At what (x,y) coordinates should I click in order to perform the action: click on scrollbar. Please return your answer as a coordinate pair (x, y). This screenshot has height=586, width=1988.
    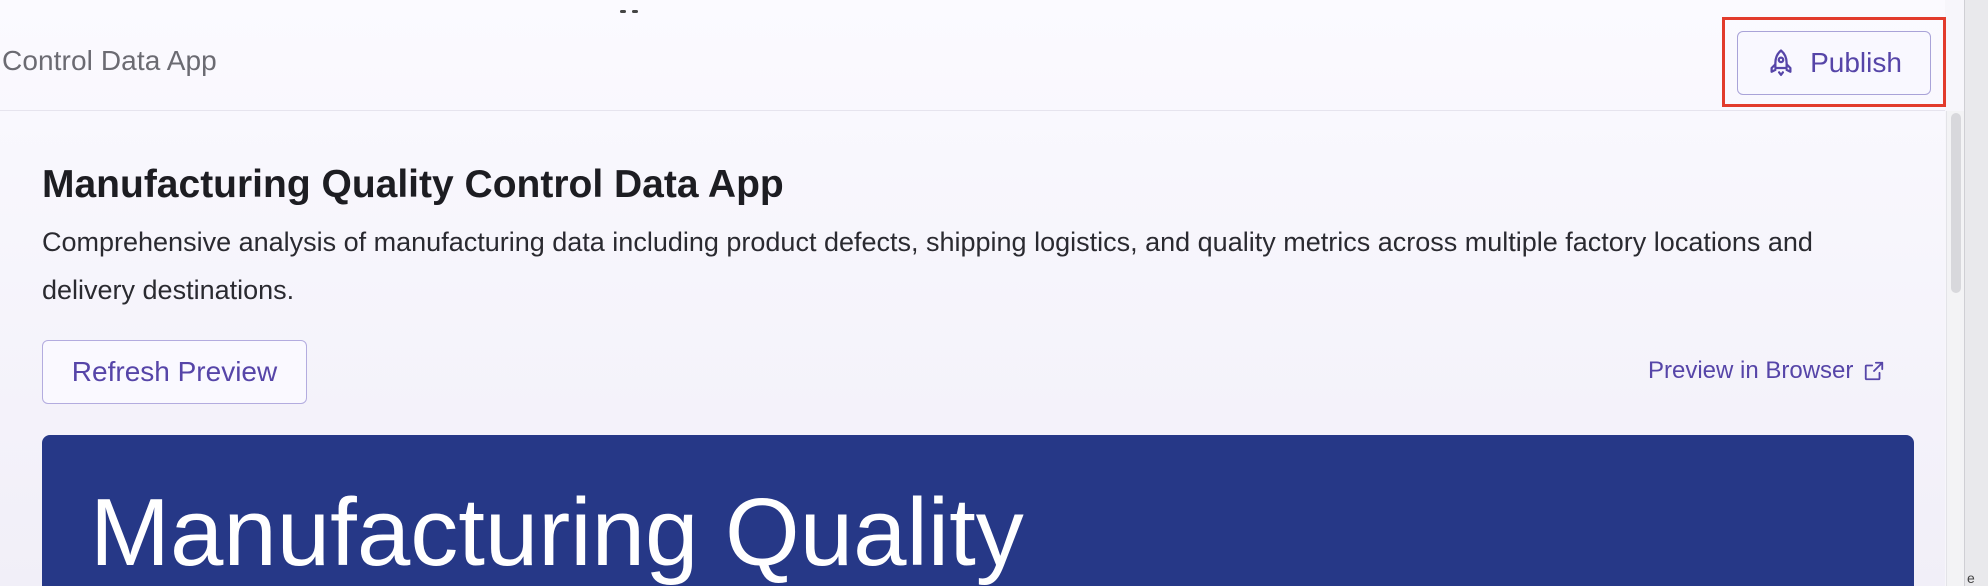
    Looking at the image, I should click on (1955, 348).